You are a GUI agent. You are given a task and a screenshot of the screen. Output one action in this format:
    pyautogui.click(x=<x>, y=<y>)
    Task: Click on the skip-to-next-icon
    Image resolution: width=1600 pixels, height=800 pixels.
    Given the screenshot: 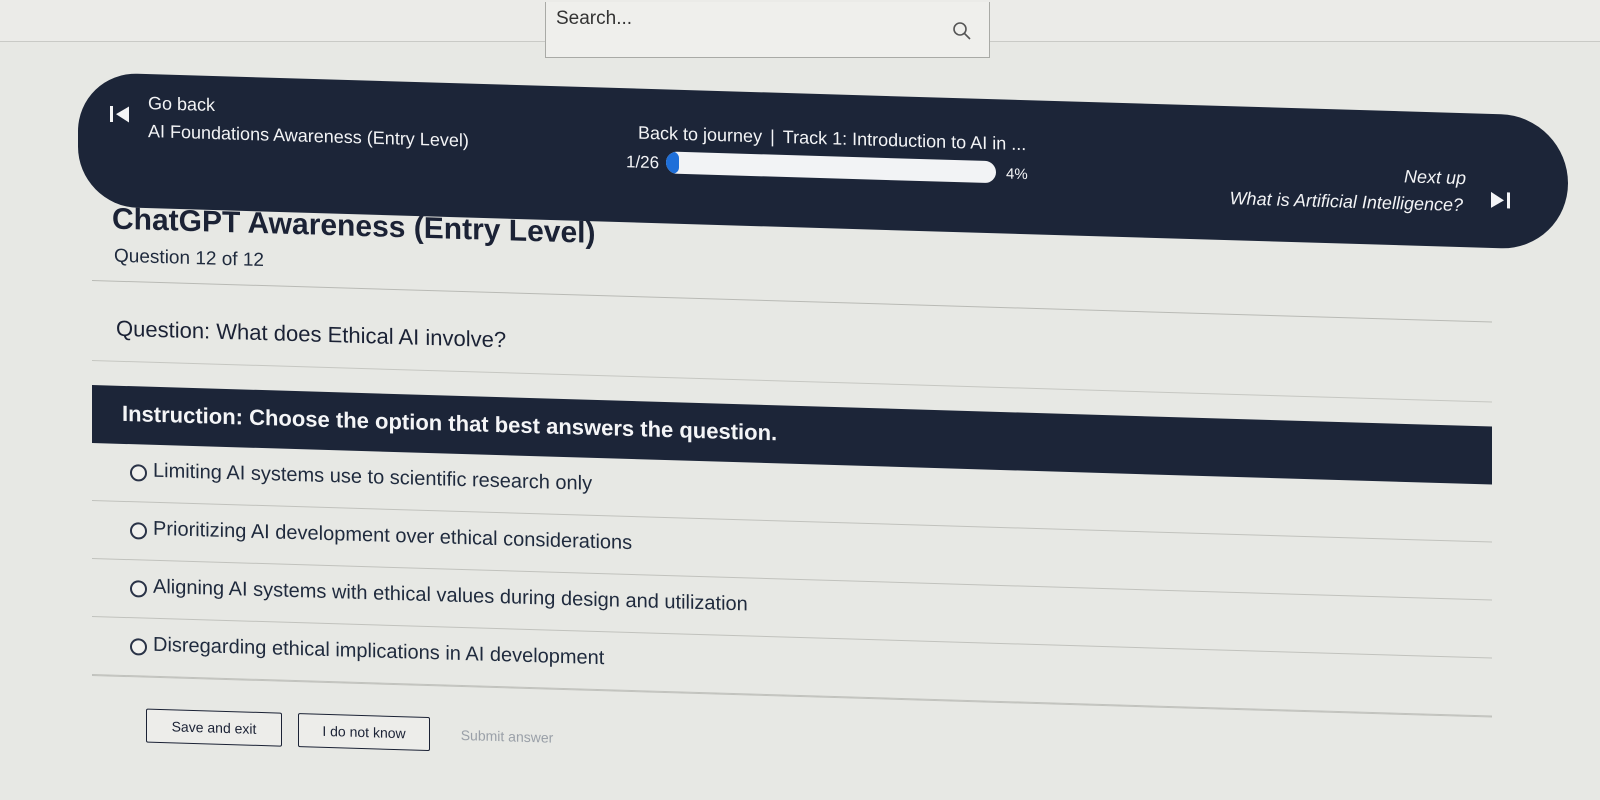 What is the action you would take?
    pyautogui.click(x=1500, y=200)
    